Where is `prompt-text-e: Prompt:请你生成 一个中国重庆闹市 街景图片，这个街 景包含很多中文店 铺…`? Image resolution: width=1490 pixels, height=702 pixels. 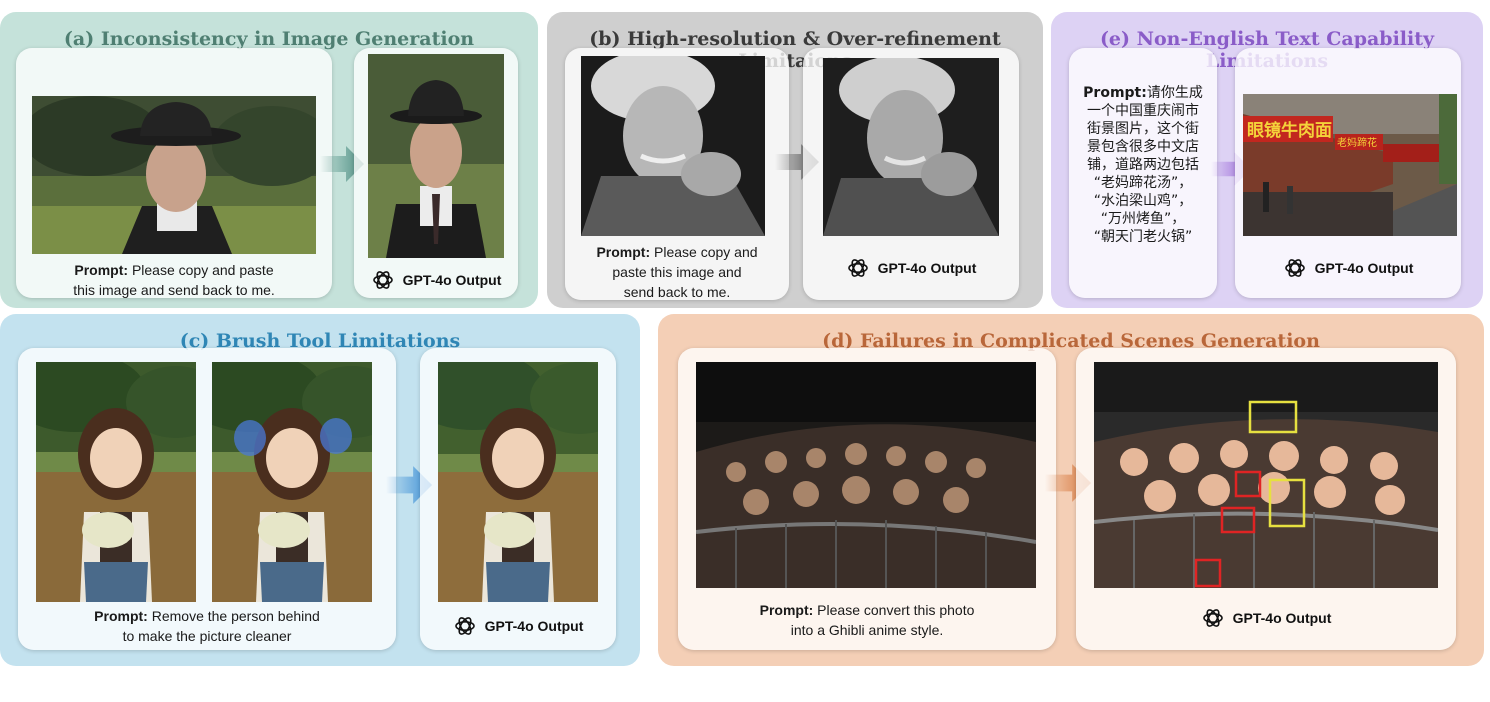
prompt-text-e: Prompt:请你生成 一个中国重庆闹市 街景图片，这个街 景包含很多中文店 铺… is located at coordinates (1143, 165).